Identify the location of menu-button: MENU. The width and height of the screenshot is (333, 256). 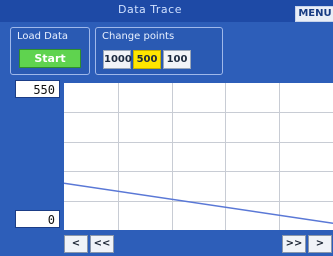
(314, 14).